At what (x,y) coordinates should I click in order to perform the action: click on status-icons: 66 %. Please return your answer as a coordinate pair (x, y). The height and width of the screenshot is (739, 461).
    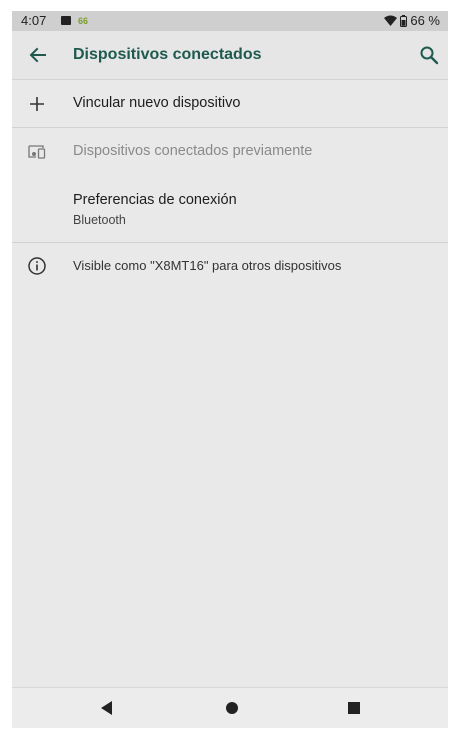
    Looking at the image, I should click on (412, 20).